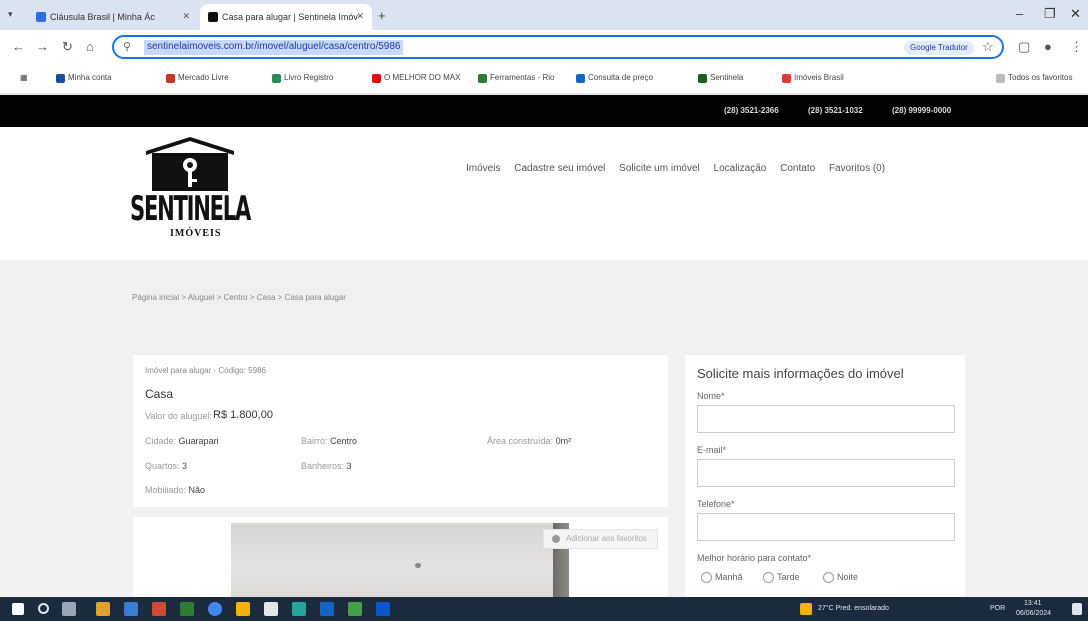  I want to click on bookmark-star-icon: ☆, so click(988, 47).